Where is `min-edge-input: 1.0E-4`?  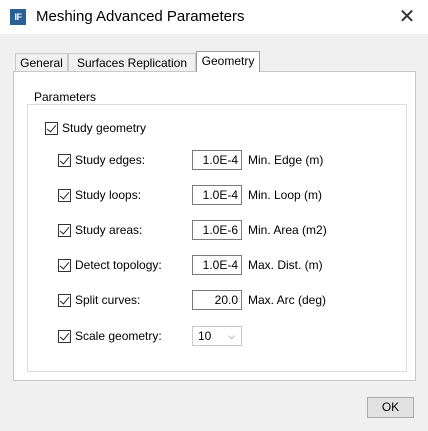
min-edge-input: 1.0E-4 is located at coordinates (217, 160).